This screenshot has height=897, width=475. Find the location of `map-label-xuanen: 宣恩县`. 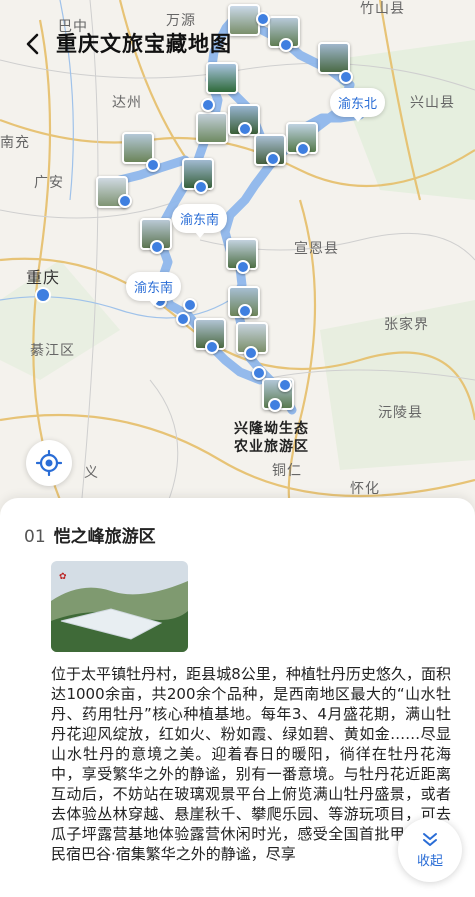

map-label-xuanen: 宣恩县 is located at coordinates (316, 249).